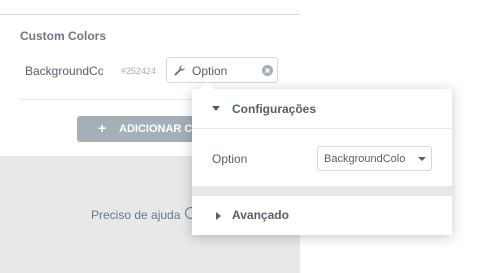  Describe the element at coordinates (210, 71) in the screenshot. I see `dynamic-tag-label: Option` at that location.